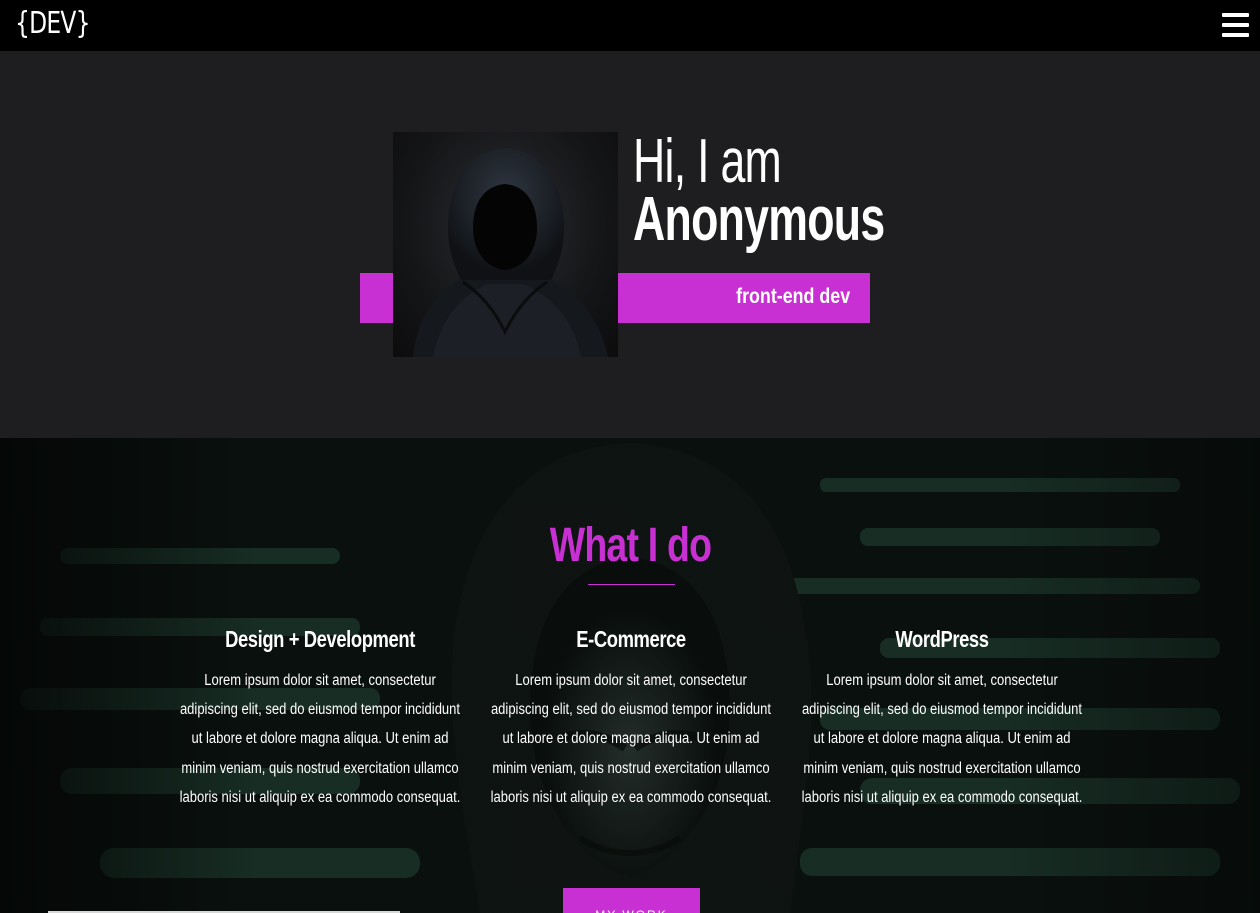 This screenshot has height=913, width=1260. What do you see at coordinates (759, 219) in the screenshot?
I see `name-text: Anonymous` at bounding box center [759, 219].